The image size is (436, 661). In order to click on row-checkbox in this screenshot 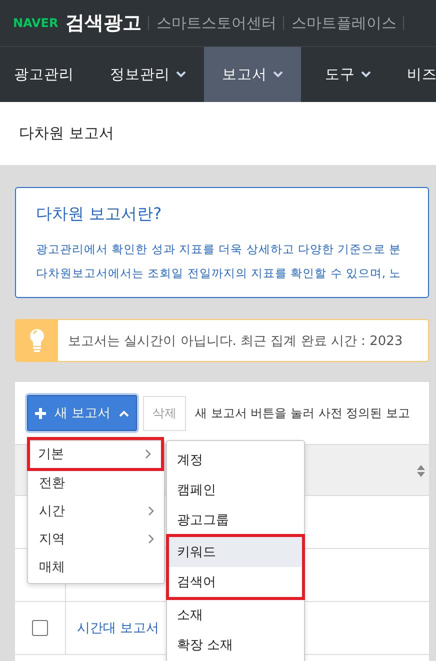, I will do `click(40, 628)`.